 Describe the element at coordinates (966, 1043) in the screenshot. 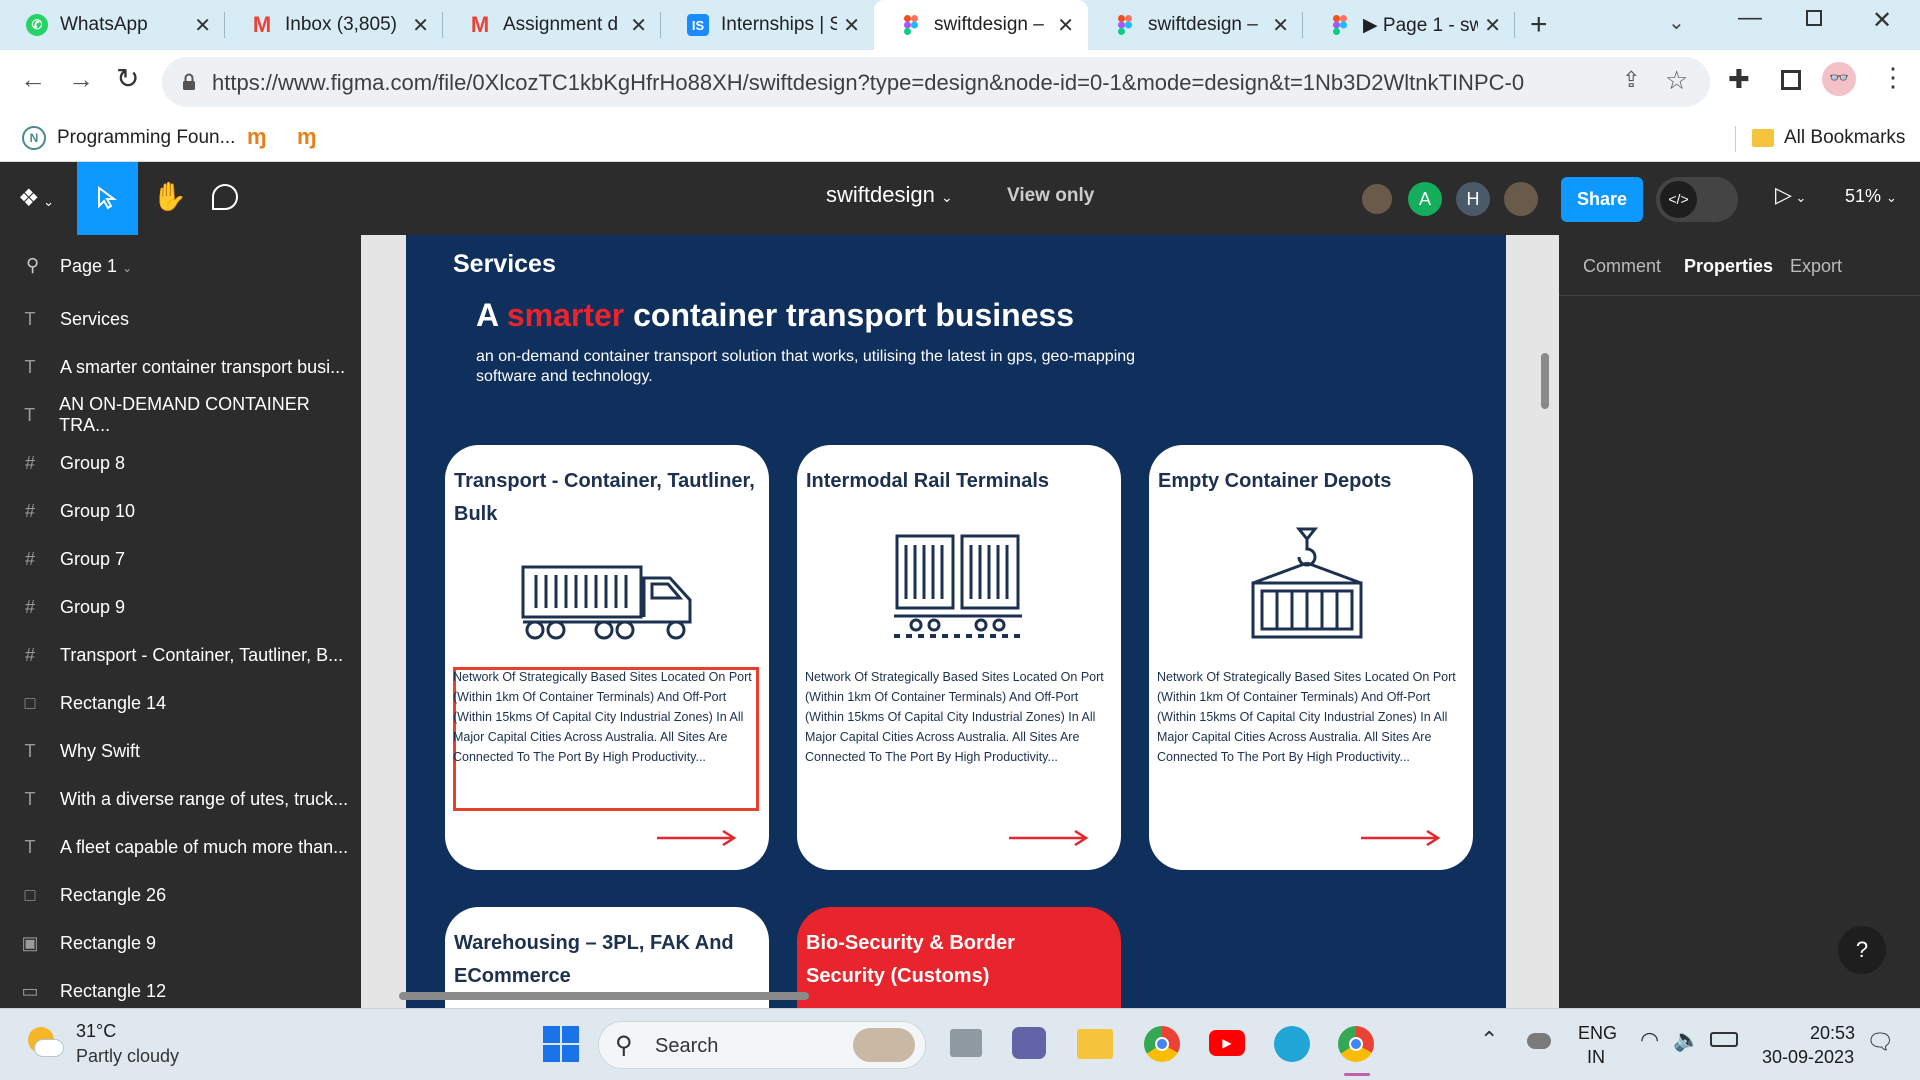

I see `task-view-icon` at that location.